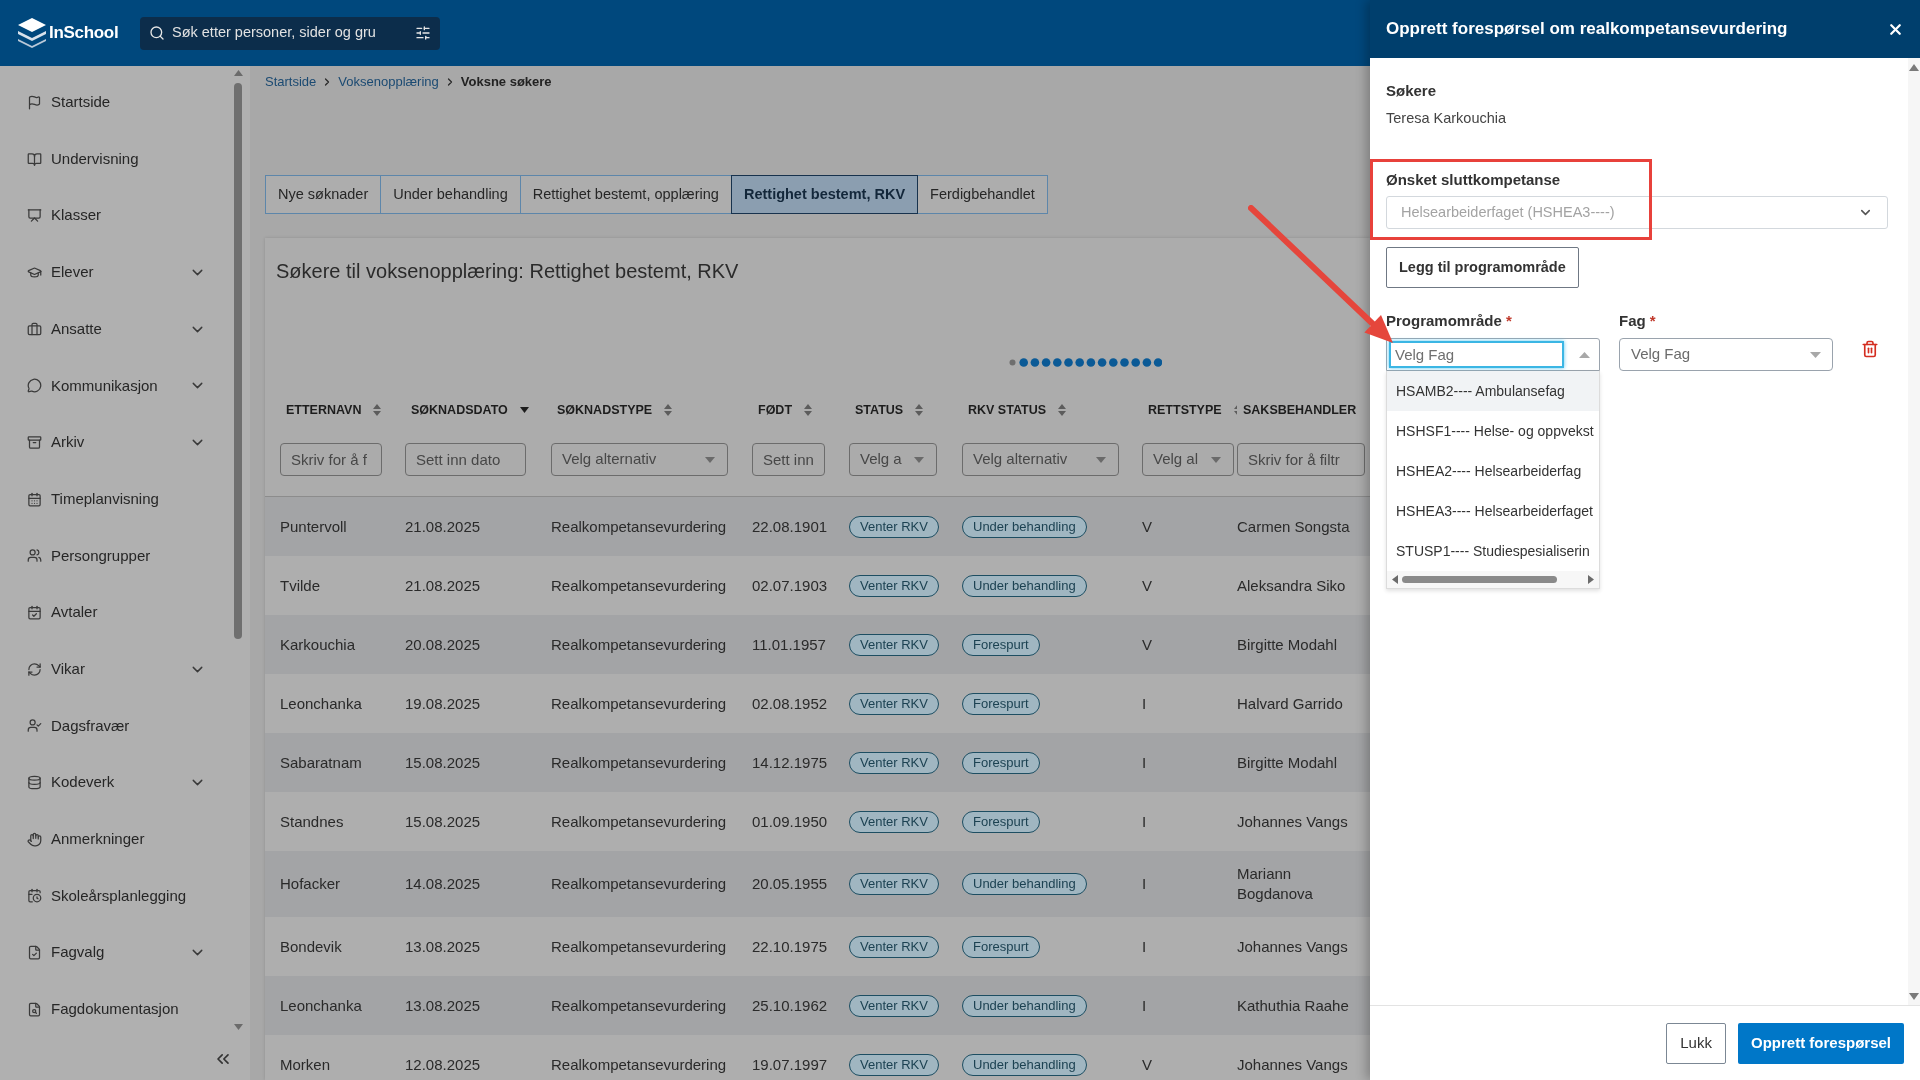 The height and width of the screenshot is (1080, 1920). Describe the element at coordinates (893, 459) in the screenshot. I see `filter-dropdown: Velg a` at that location.